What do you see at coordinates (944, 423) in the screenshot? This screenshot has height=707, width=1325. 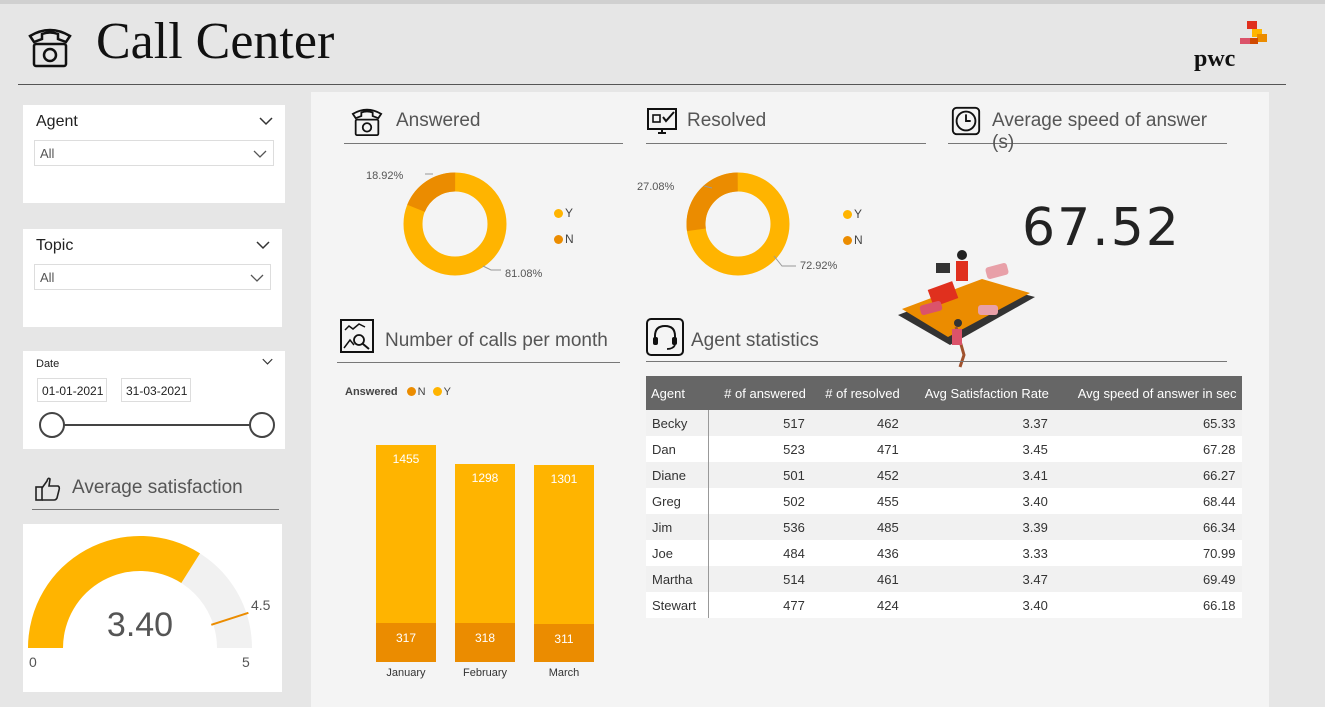 I see `table-row: Becky 517 462 3.37 65.33` at bounding box center [944, 423].